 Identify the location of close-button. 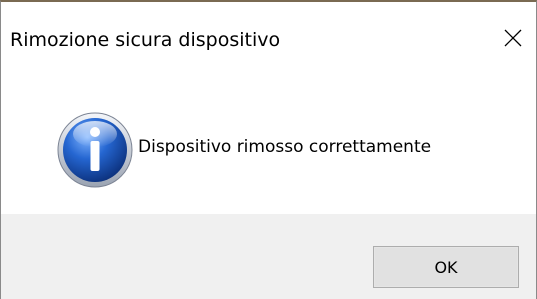
(513, 38).